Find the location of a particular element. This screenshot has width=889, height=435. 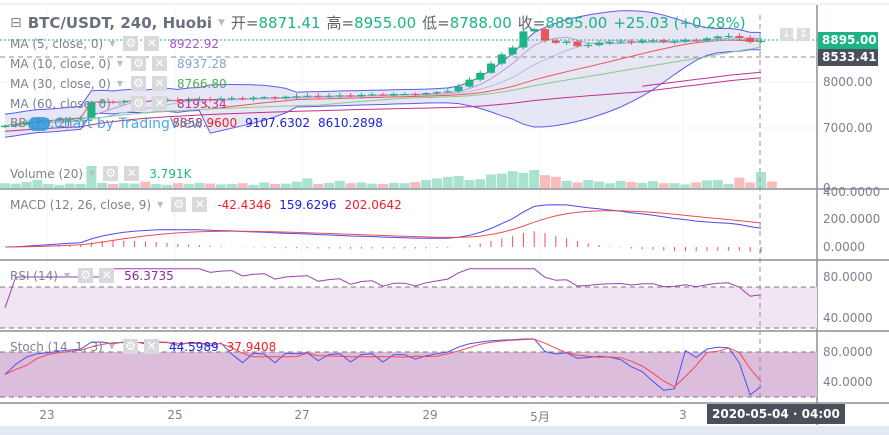

symbol-title: BTC/USDT, 240, Huobi is located at coordinates (120, 23).